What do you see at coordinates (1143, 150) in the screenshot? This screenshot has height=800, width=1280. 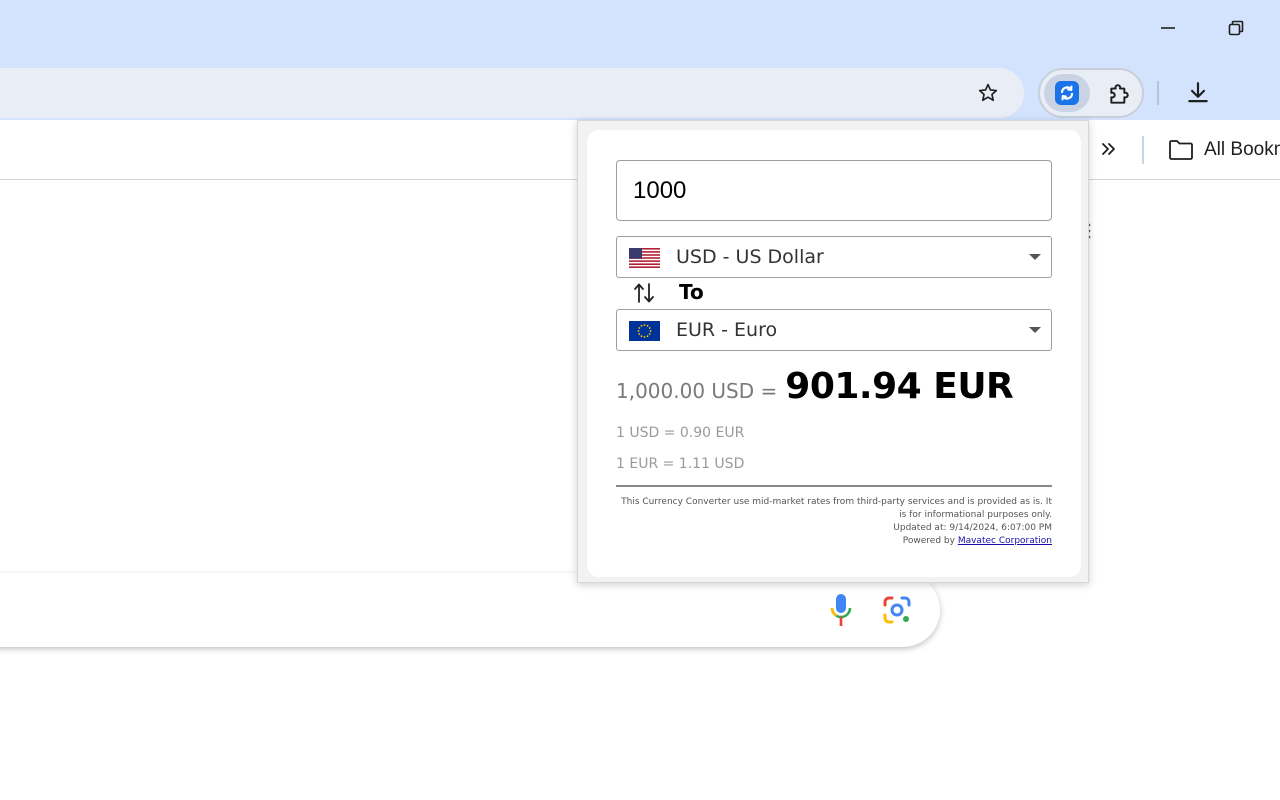 I see `bookmarks-divider` at bounding box center [1143, 150].